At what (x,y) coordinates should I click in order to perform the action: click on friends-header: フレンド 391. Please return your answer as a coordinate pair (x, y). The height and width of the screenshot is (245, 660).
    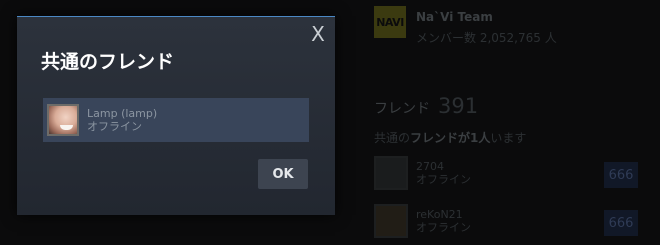
    Looking at the image, I should click on (426, 106).